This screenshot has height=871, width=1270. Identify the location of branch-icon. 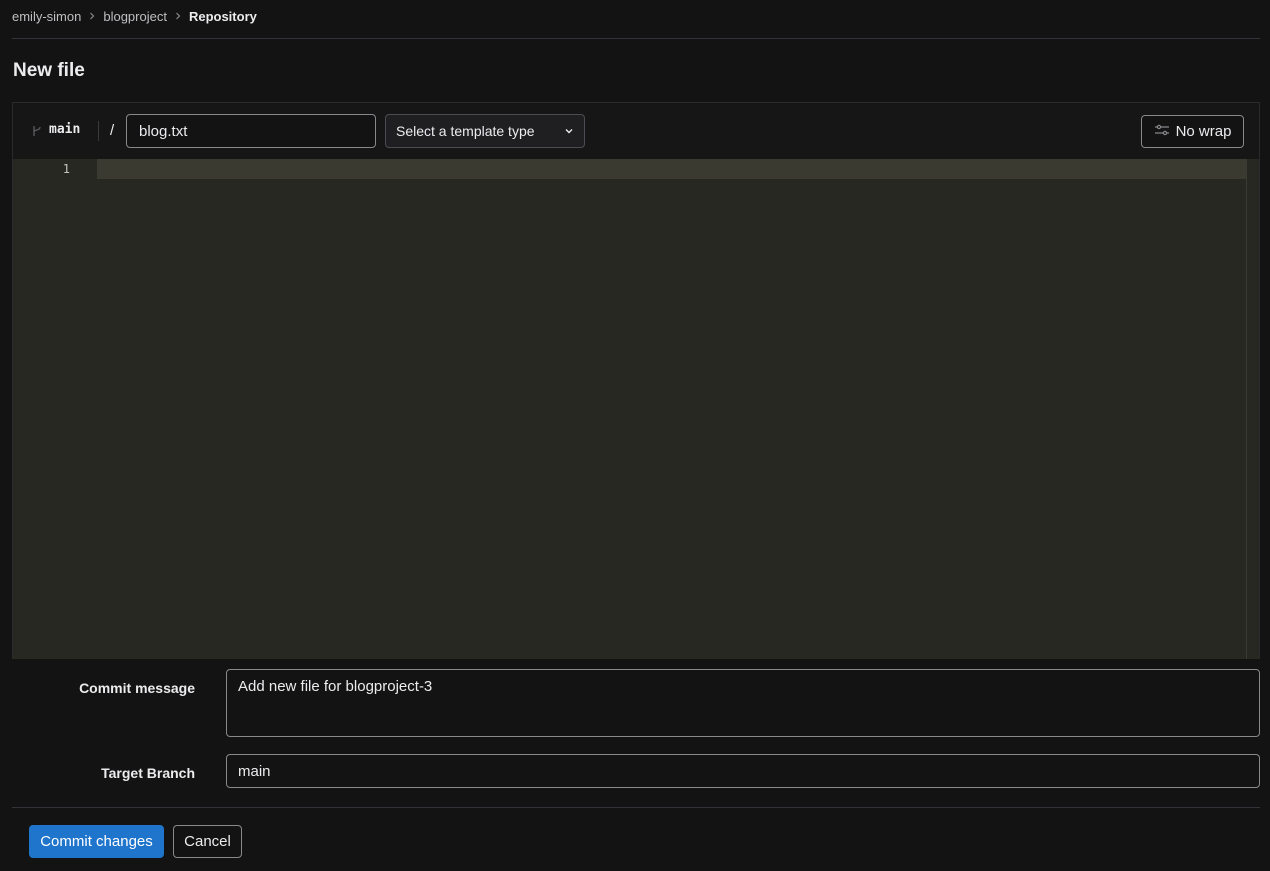
(37, 130).